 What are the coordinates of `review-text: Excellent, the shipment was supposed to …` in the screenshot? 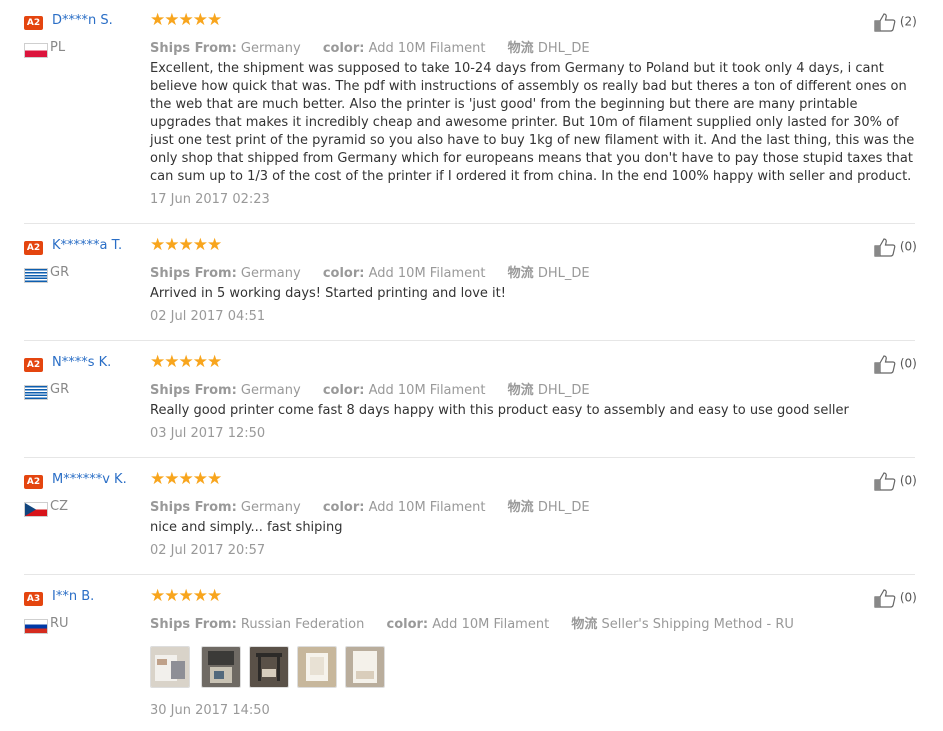 It's located at (532, 122).